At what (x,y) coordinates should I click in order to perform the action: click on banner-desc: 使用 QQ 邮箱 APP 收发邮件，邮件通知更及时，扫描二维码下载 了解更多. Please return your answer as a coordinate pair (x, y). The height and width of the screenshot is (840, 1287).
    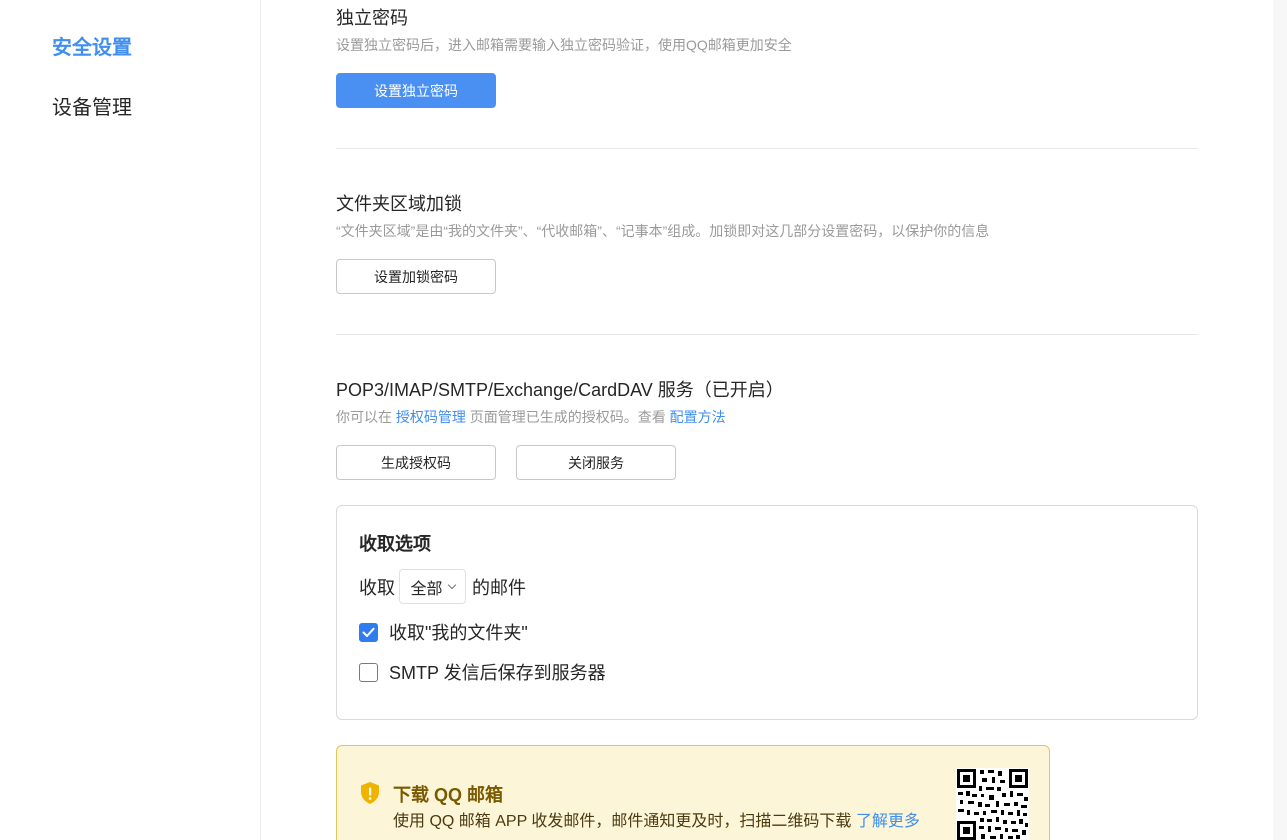
    Looking at the image, I should click on (656, 819).